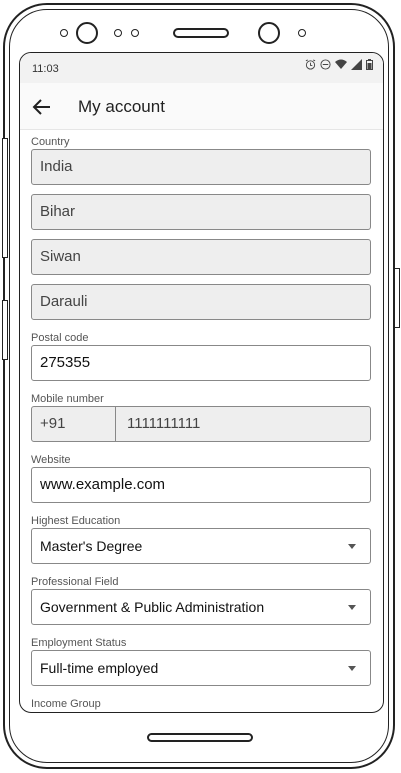 This screenshot has width=401, height=773. What do you see at coordinates (152, 607) in the screenshot?
I see `professional-field-value: Government & Public Administration` at bounding box center [152, 607].